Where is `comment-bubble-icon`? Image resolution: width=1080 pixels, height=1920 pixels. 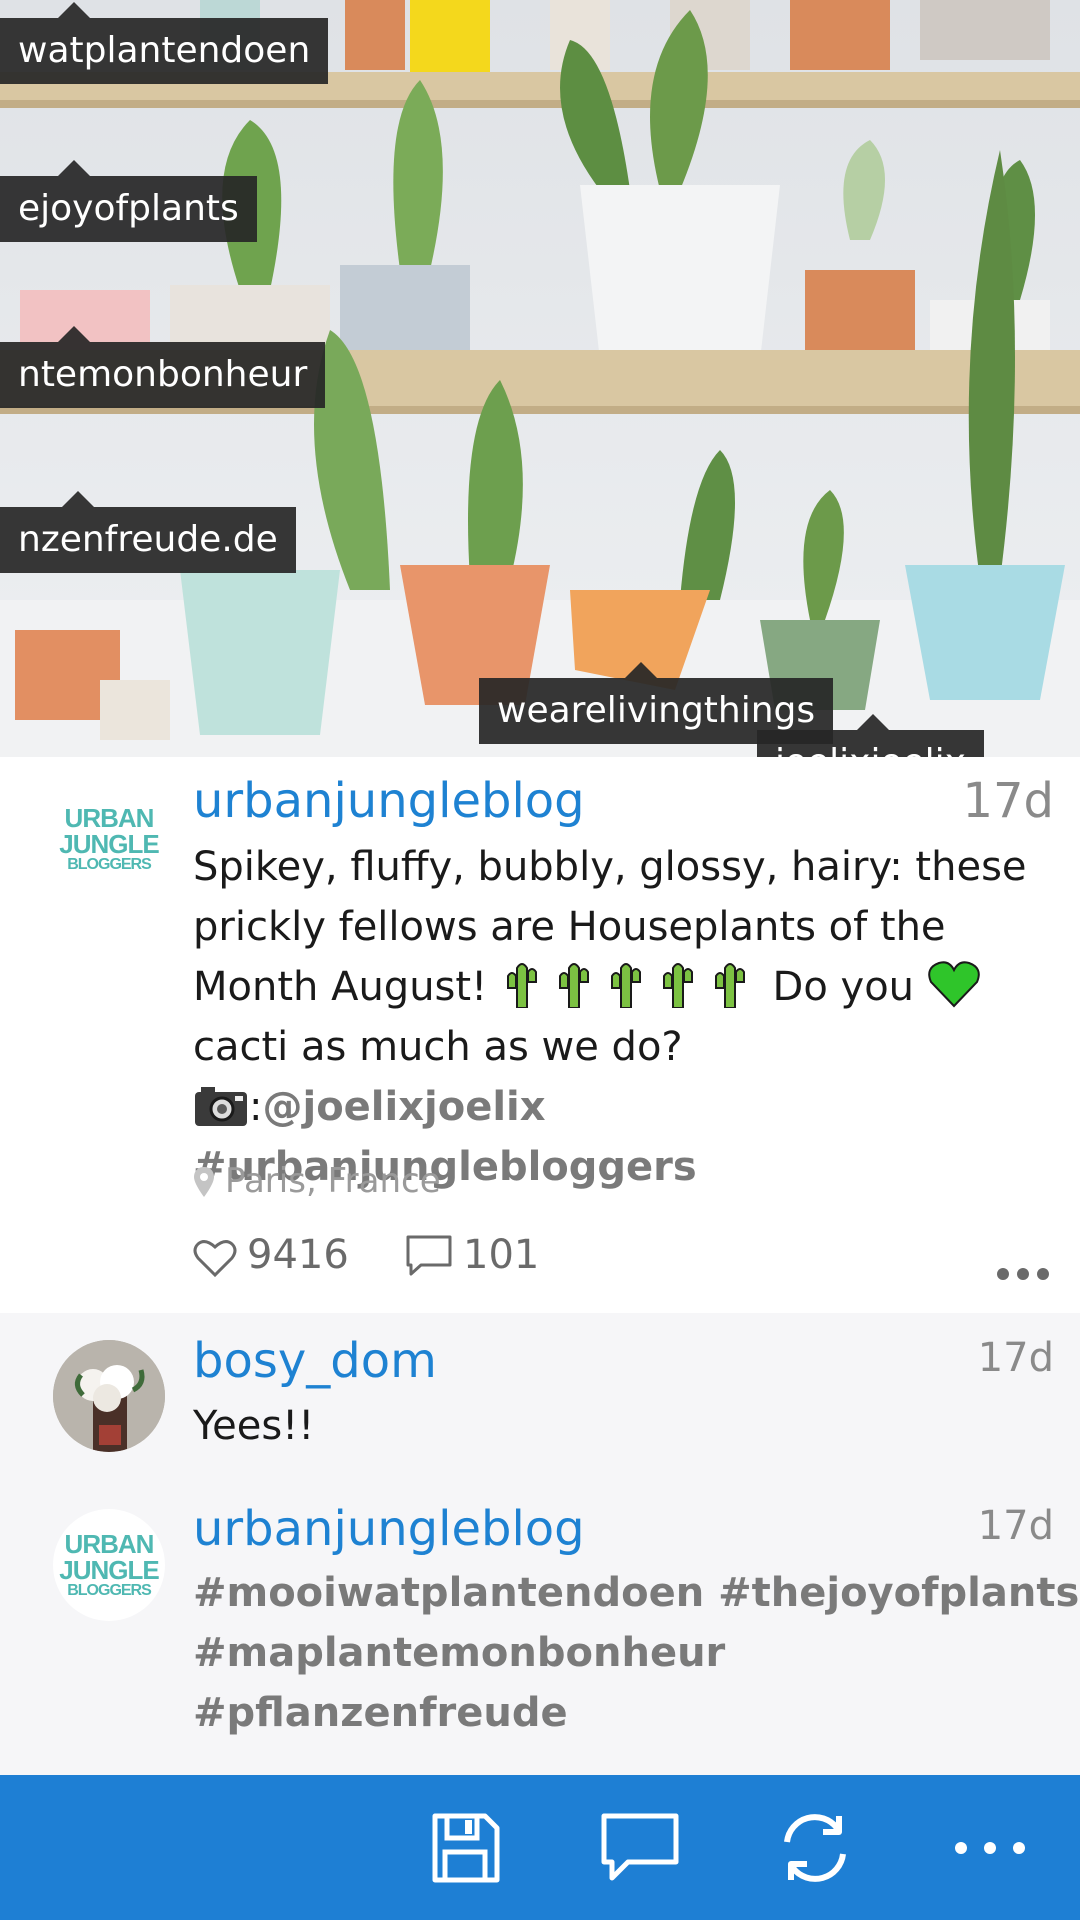 comment-bubble-icon is located at coordinates (429, 1255).